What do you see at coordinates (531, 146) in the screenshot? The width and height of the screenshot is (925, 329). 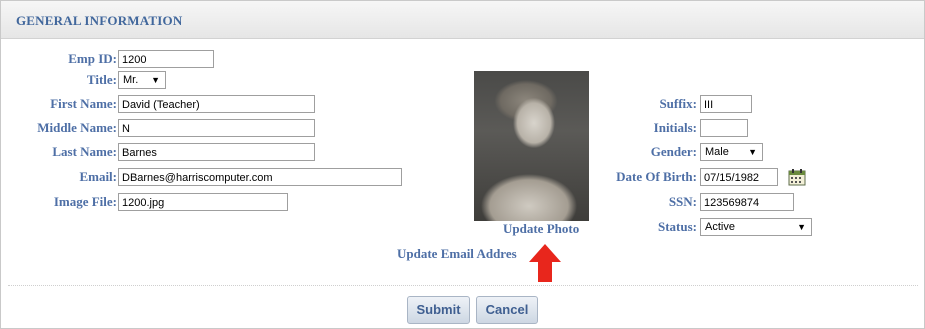 I see `employee-photo` at bounding box center [531, 146].